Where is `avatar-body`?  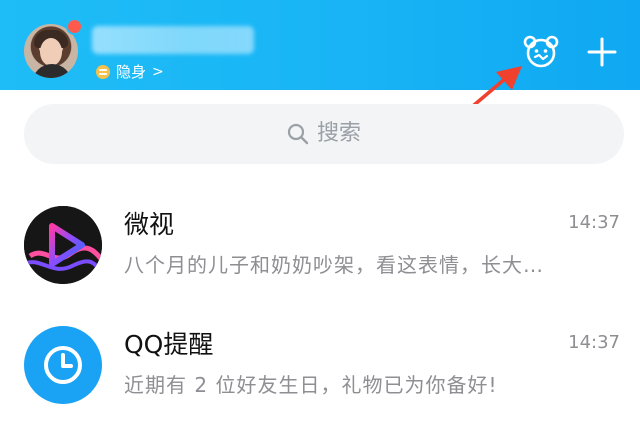
avatar-body is located at coordinates (52, 71).